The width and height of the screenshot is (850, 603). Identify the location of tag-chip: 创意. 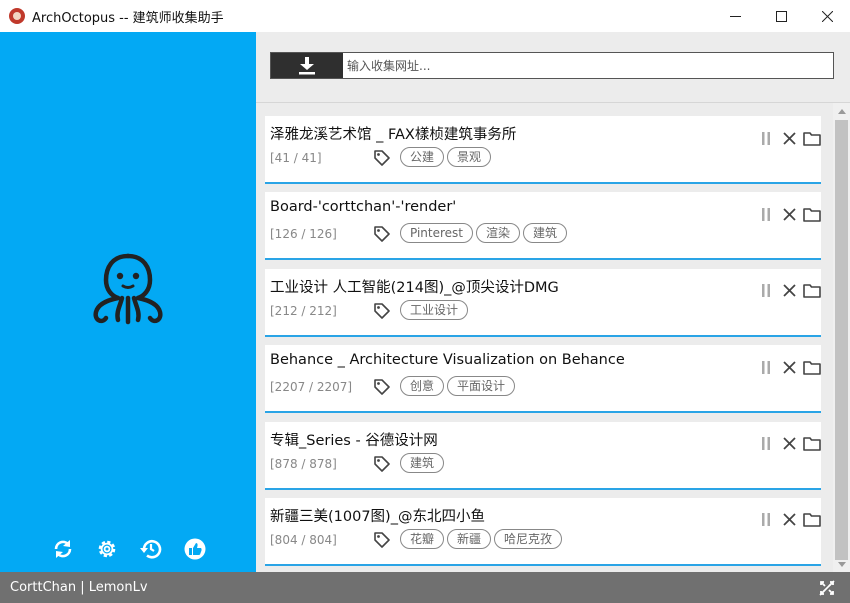
(422, 386).